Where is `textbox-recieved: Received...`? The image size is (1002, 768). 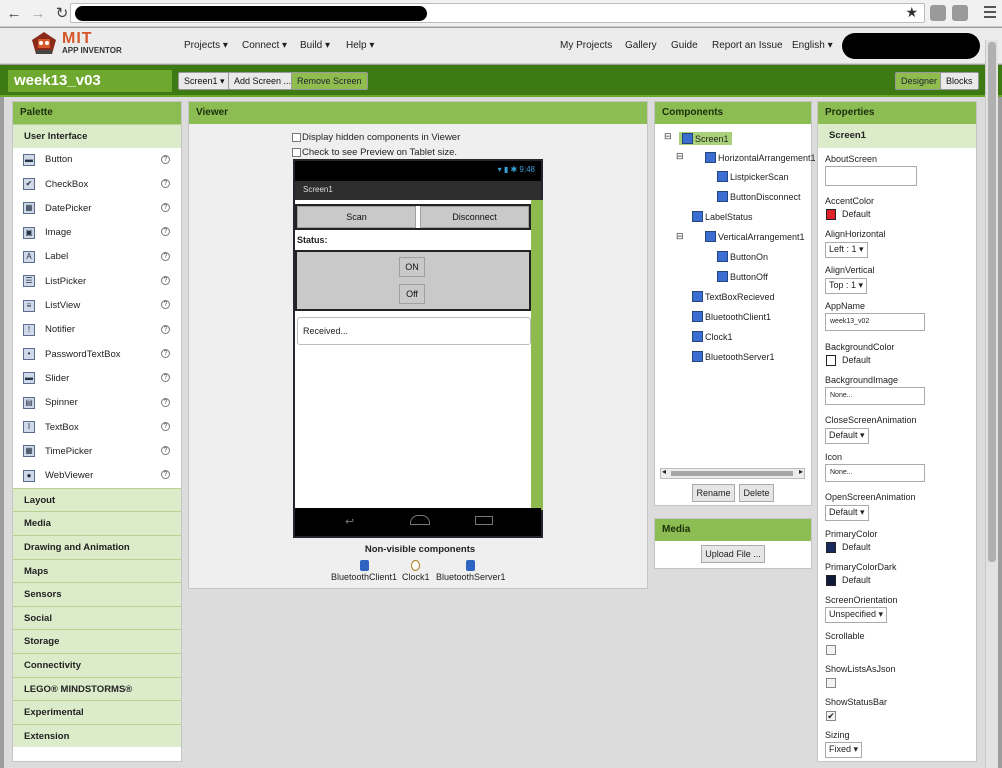
textbox-recieved: Received... is located at coordinates (414, 331).